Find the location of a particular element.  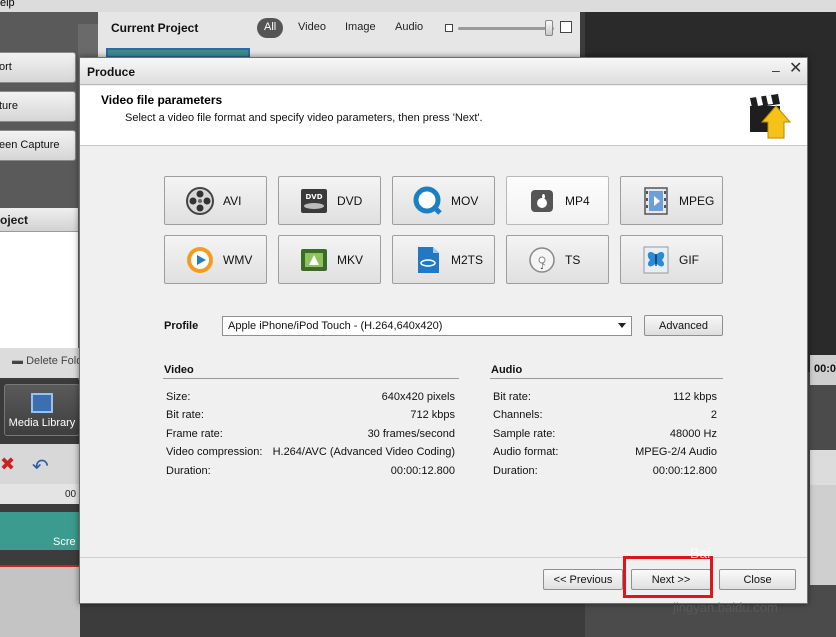

media-library-button: Media Library is located at coordinates (42, 410).